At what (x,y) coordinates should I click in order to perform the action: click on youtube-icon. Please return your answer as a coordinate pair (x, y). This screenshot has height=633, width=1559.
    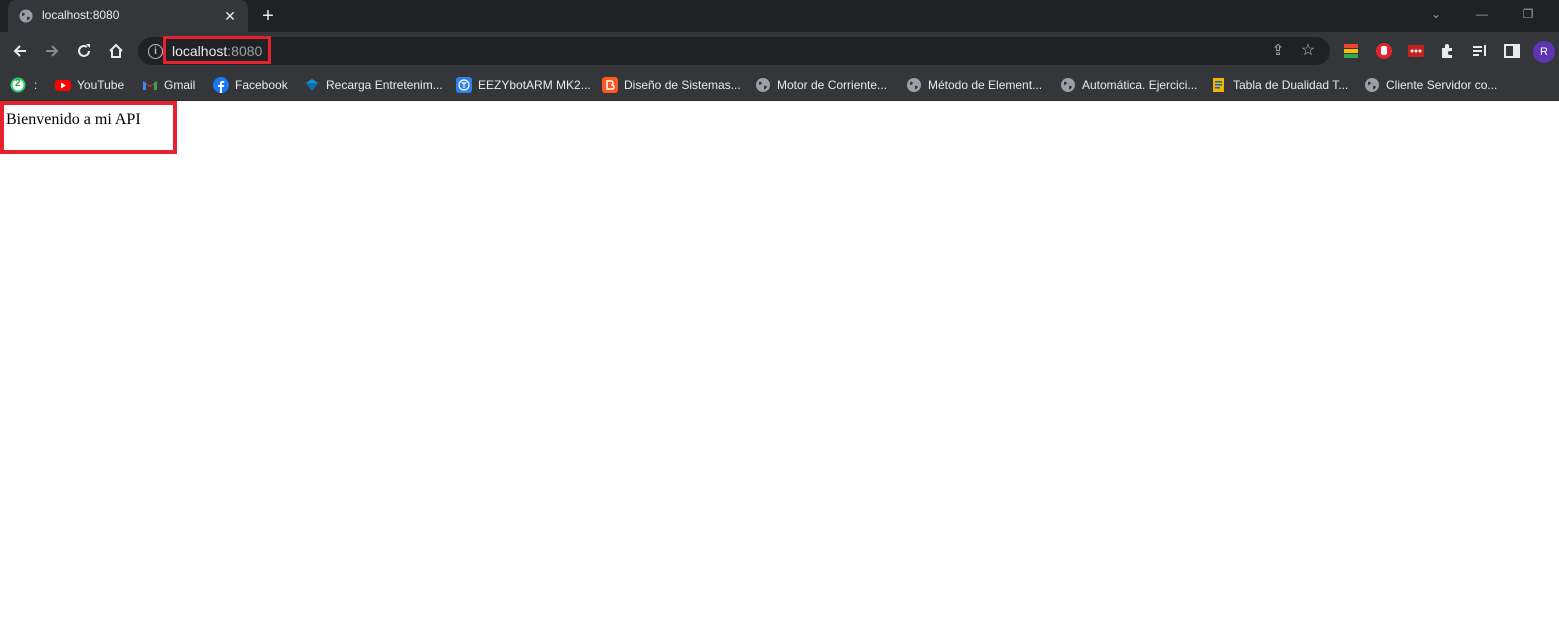
    Looking at the image, I should click on (63, 85).